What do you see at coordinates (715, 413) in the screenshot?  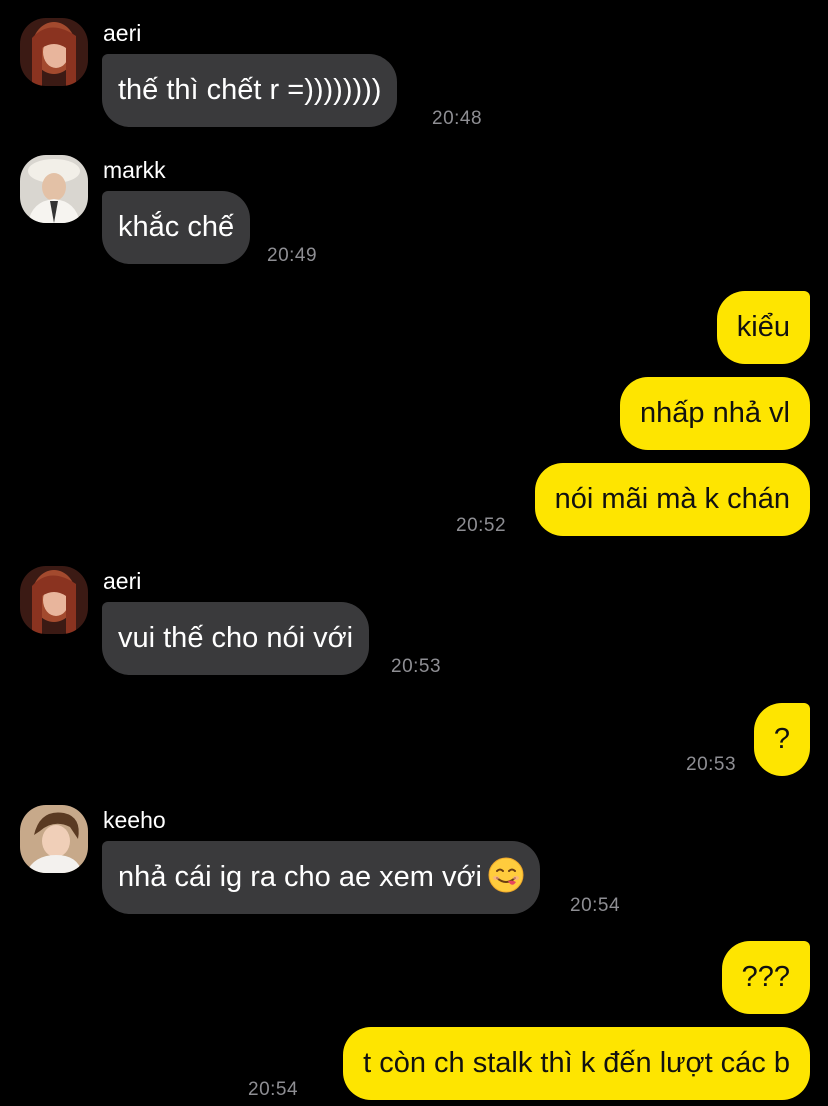 I see `message-bubble-outgoing: nhấp nhả vl` at bounding box center [715, 413].